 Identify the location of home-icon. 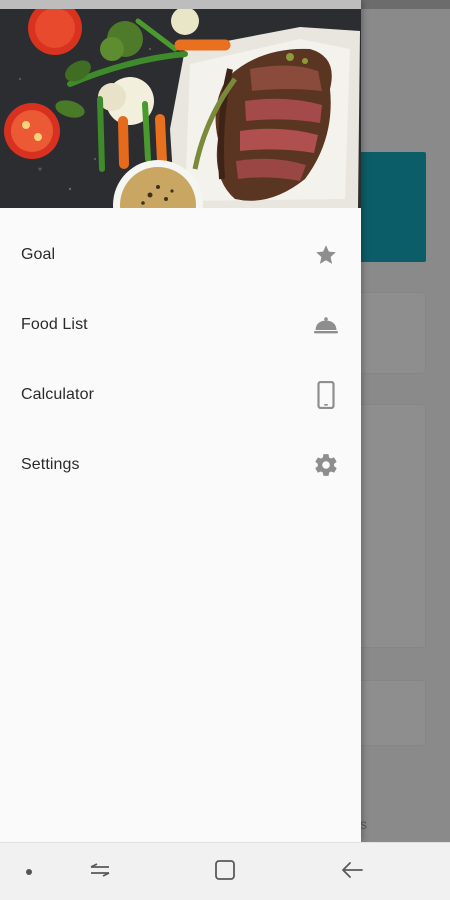
(225, 872).